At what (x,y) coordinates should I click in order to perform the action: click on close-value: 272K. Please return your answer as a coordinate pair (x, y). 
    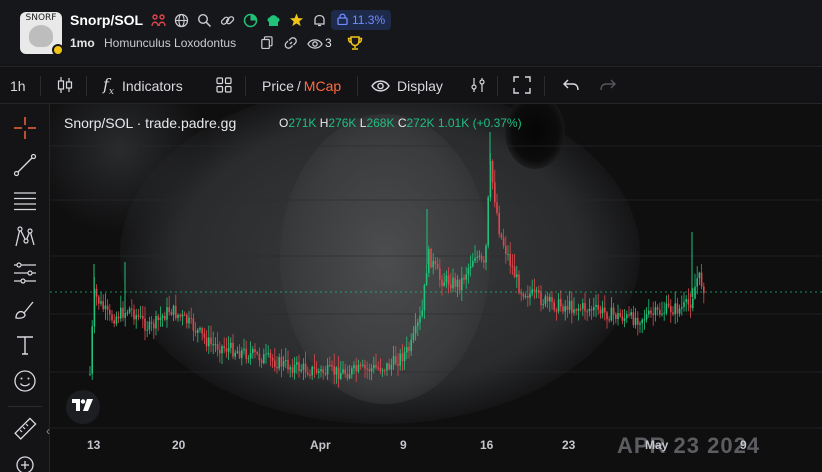
    Looking at the image, I should click on (420, 123).